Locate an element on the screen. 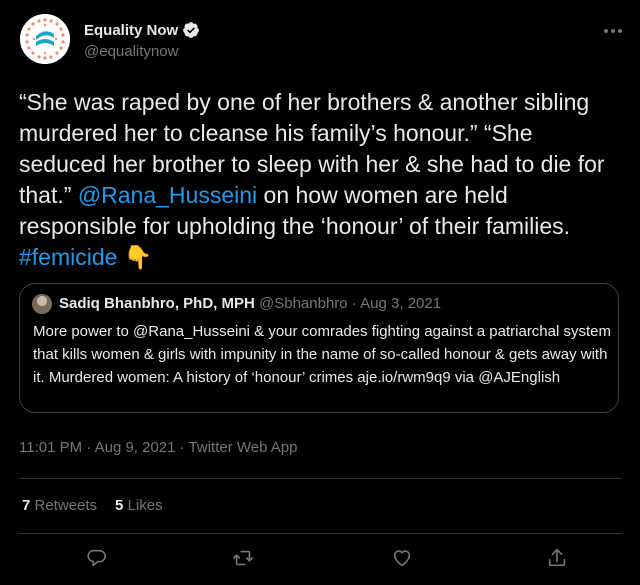 The width and height of the screenshot is (640, 585). quote-author-name: Sadiq Bhanbhro, PhD, MPH is located at coordinates (157, 303).